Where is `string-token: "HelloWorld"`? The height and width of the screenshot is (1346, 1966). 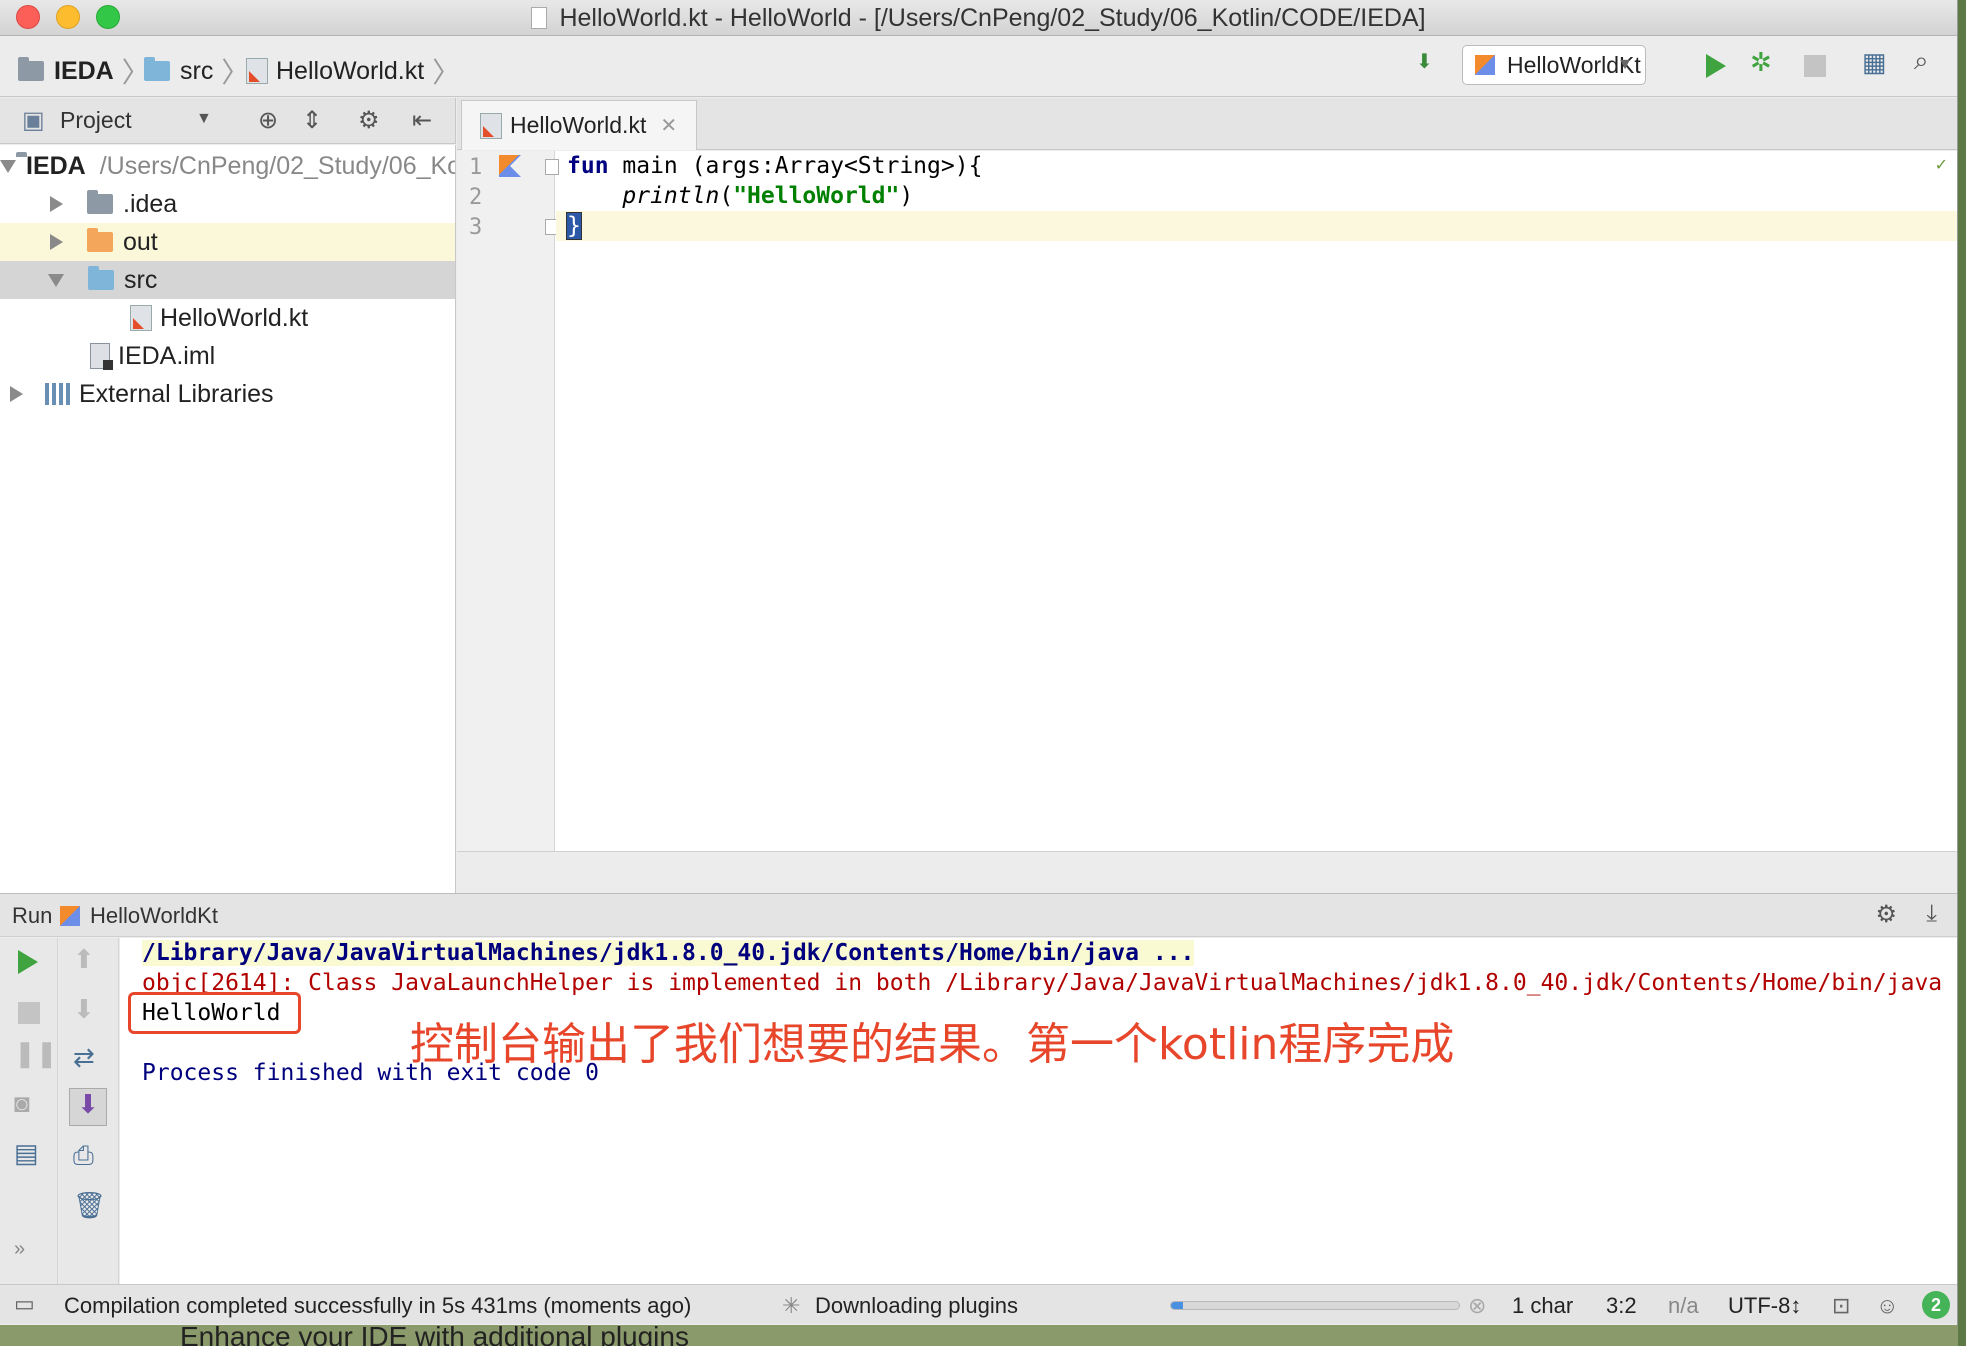
string-token: "HelloWorld" is located at coordinates (816, 196).